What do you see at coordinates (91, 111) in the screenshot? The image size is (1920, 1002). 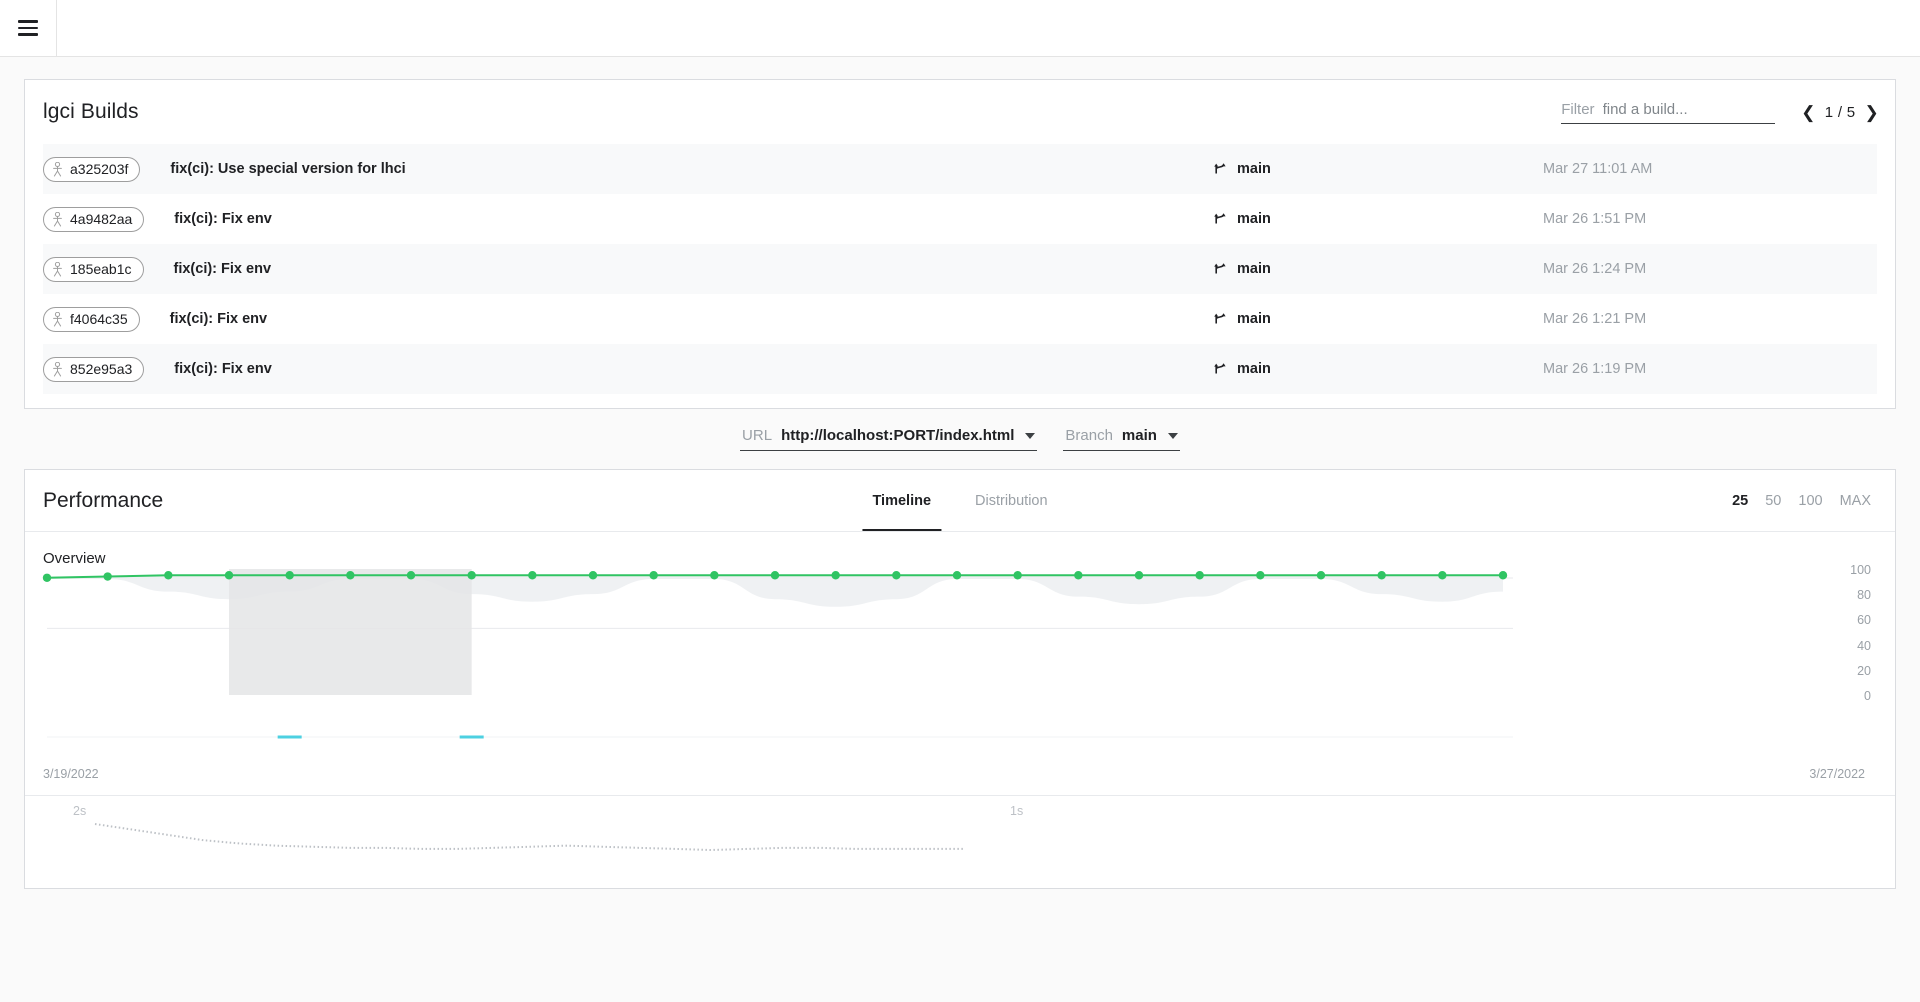 I see `page-title: lgci Builds` at bounding box center [91, 111].